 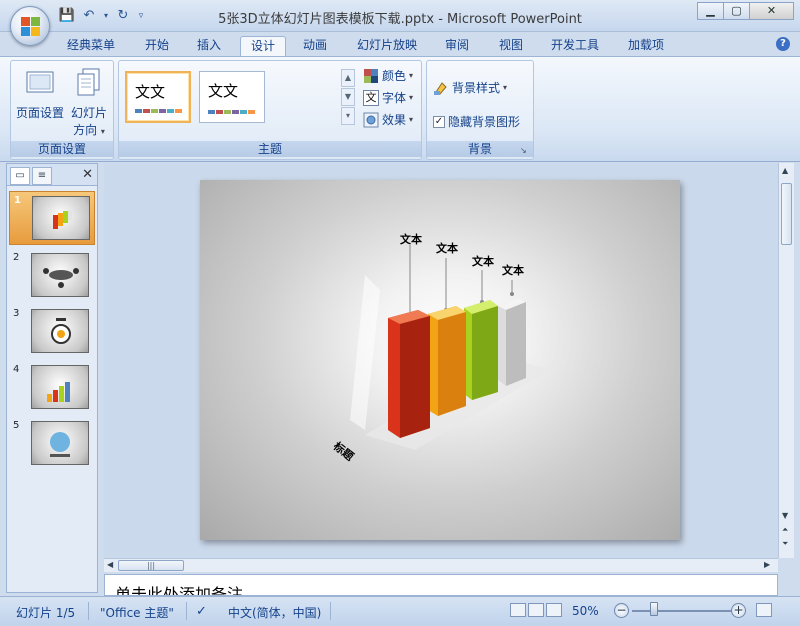 What do you see at coordinates (223, 91) in the screenshot?
I see `theme2-sample-text: 文文` at bounding box center [223, 91].